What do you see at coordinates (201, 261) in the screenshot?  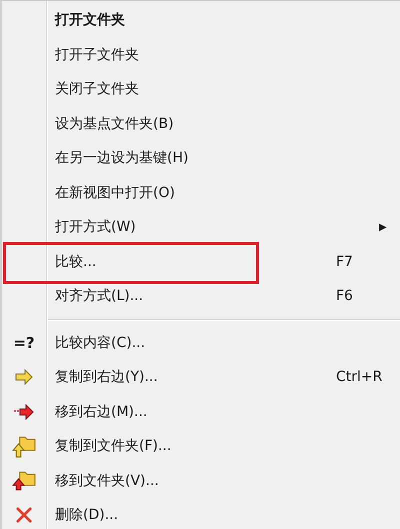 I see `menu-item: 比较... F7` at bounding box center [201, 261].